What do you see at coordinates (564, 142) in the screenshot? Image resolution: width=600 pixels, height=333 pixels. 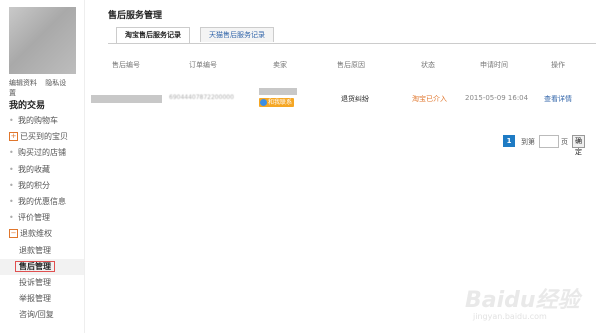 I see `page-unit-label: 页` at bounding box center [564, 142].